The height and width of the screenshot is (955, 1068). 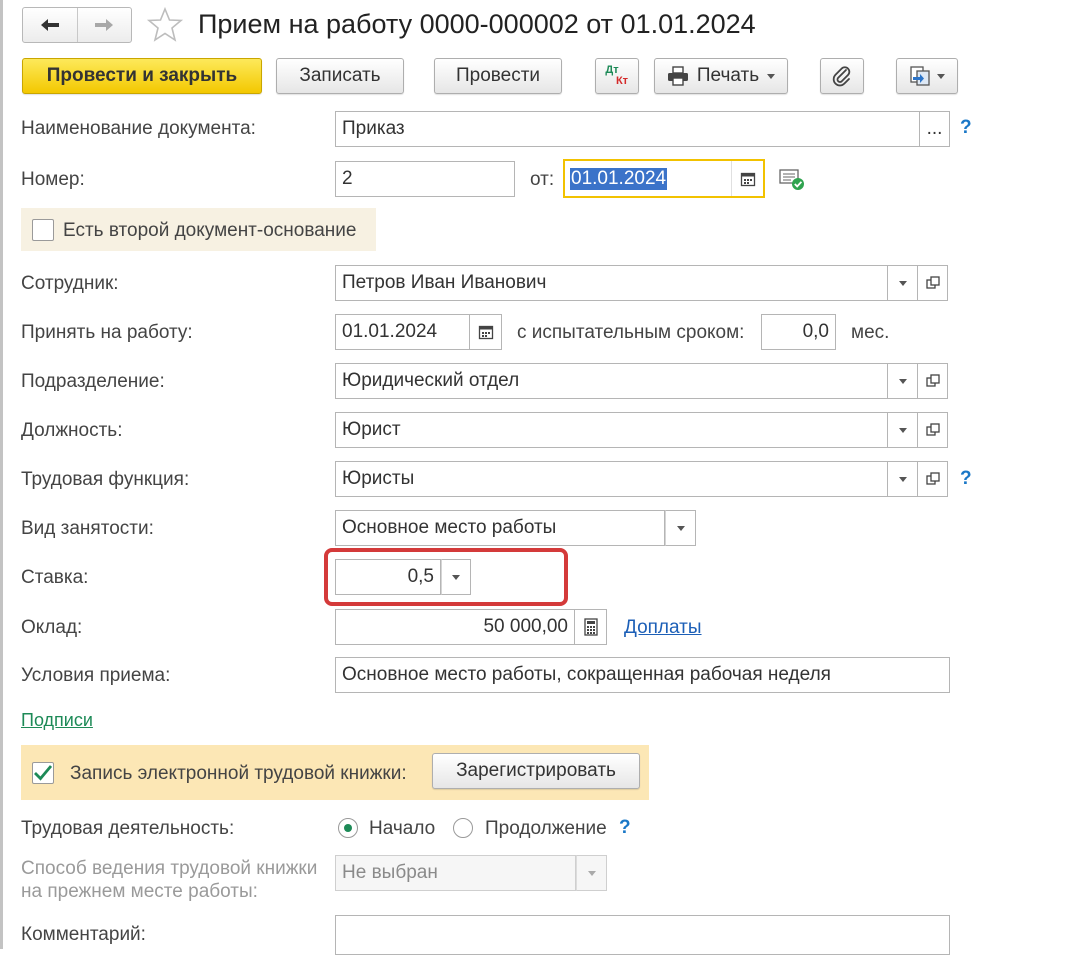 I want to click on department-input: Юридический отдел, so click(x=611, y=381).